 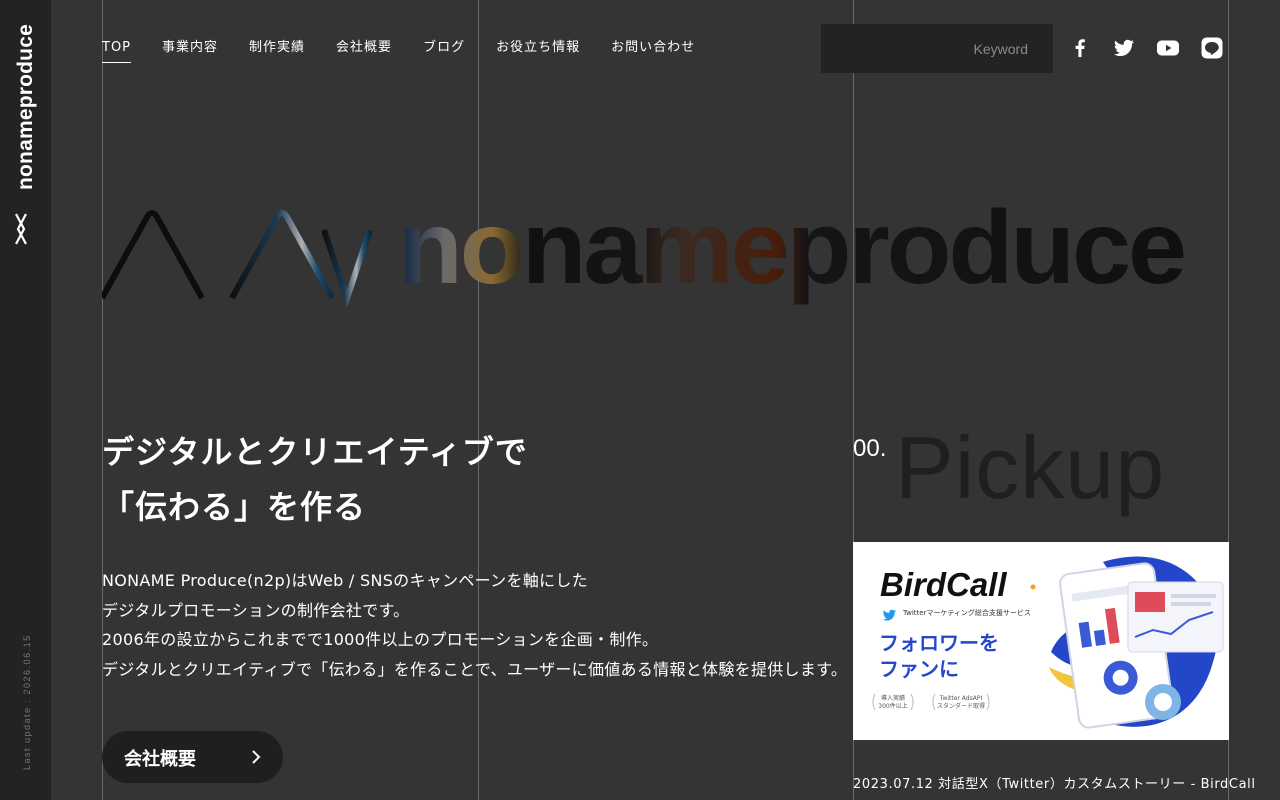 What do you see at coordinates (966, 612) in the screenshot?
I see `birdcall-subtitle: Twitterマーケティング総合支援サービス` at bounding box center [966, 612].